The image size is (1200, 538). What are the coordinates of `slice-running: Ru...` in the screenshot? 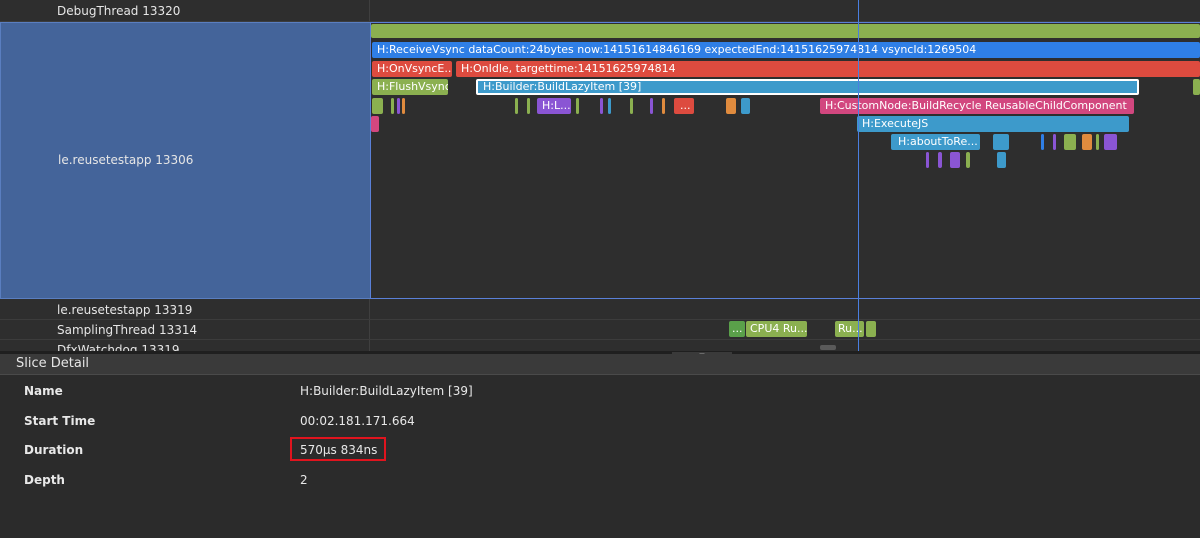 It's located at (849, 329).